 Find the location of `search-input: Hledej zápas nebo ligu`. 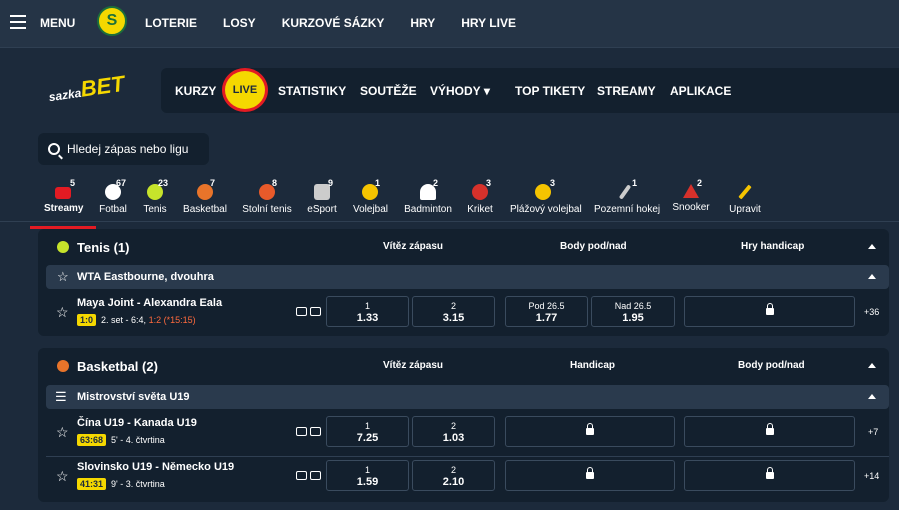

search-input: Hledej zápas nebo ligu is located at coordinates (123, 149).